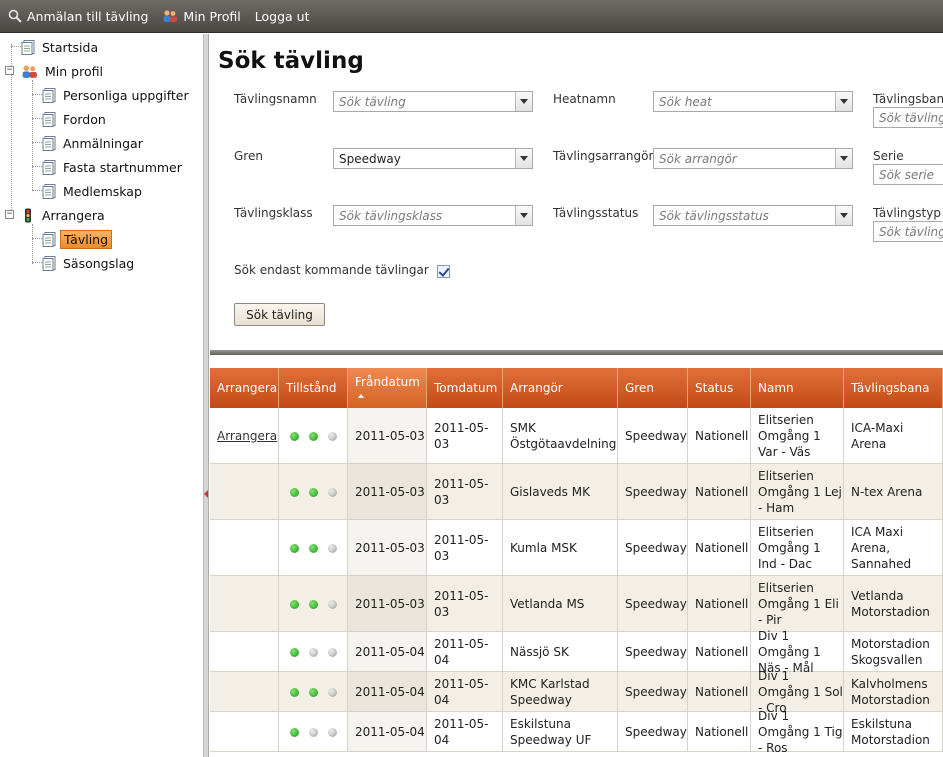 The image size is (943, 757). What do you see at coordinates (893, 604) in the screenshot?
I see `cell-tavlingsbana: Vetlanda Motorstadion` at bounding box center [893, 604].